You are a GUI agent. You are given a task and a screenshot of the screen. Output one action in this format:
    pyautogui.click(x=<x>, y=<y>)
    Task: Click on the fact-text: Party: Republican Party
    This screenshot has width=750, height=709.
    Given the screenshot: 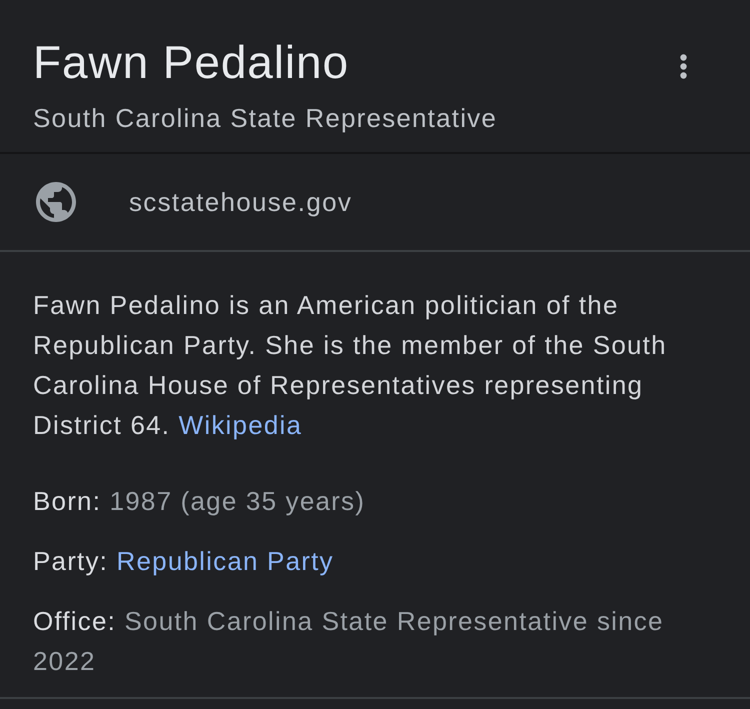 What is the action you would take?
    pyautogui.click(x=184, y=561)
    